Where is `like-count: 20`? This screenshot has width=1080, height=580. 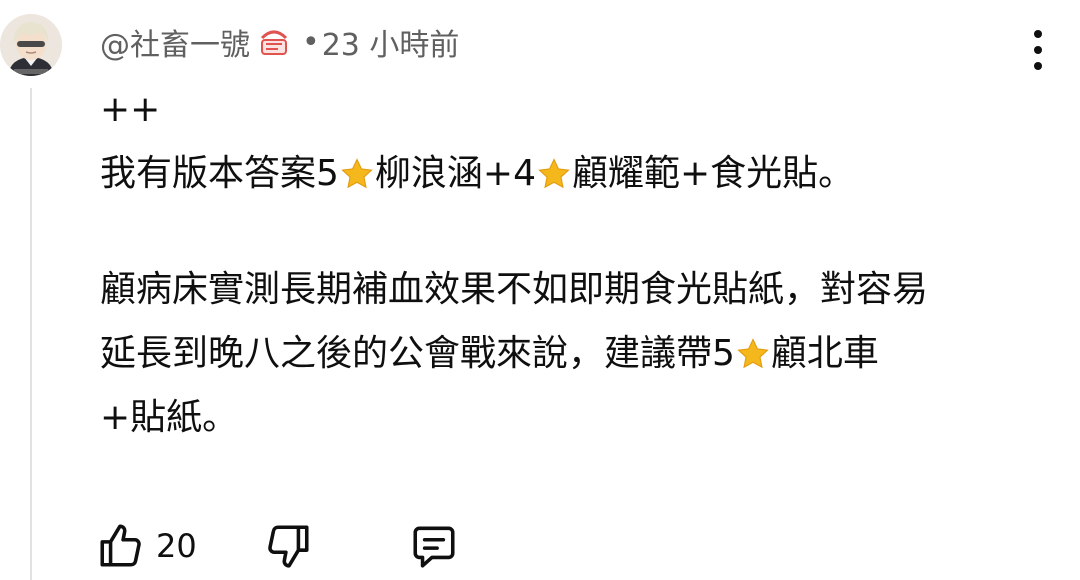 like-count: 20 is located at coordinates (176, 546).